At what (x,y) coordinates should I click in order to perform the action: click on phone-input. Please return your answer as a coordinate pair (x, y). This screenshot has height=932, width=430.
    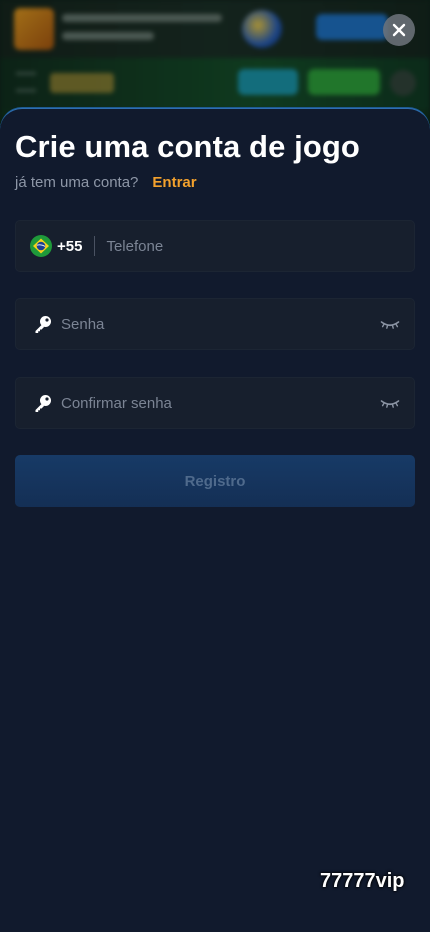
    Looking at the image, I should click on (260, 246).